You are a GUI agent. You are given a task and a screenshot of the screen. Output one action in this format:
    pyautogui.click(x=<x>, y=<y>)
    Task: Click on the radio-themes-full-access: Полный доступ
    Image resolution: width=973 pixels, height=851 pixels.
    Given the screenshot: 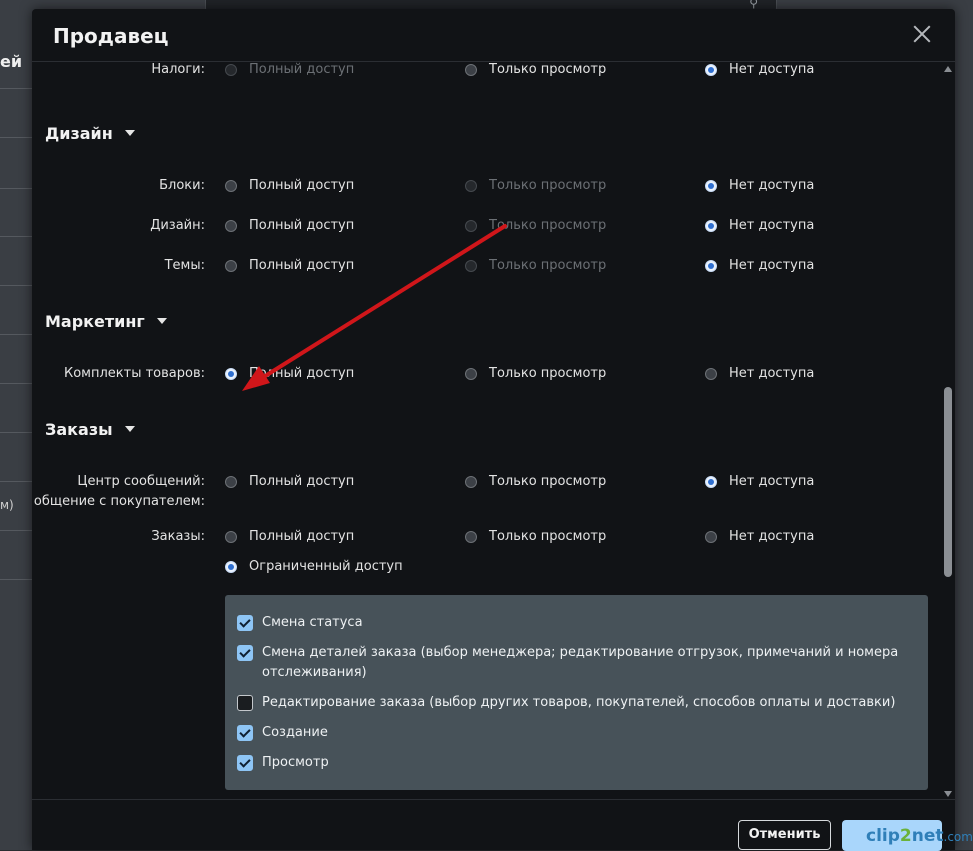 What is the action you would take?
    pyautogui.click(x=289, y=266)
    